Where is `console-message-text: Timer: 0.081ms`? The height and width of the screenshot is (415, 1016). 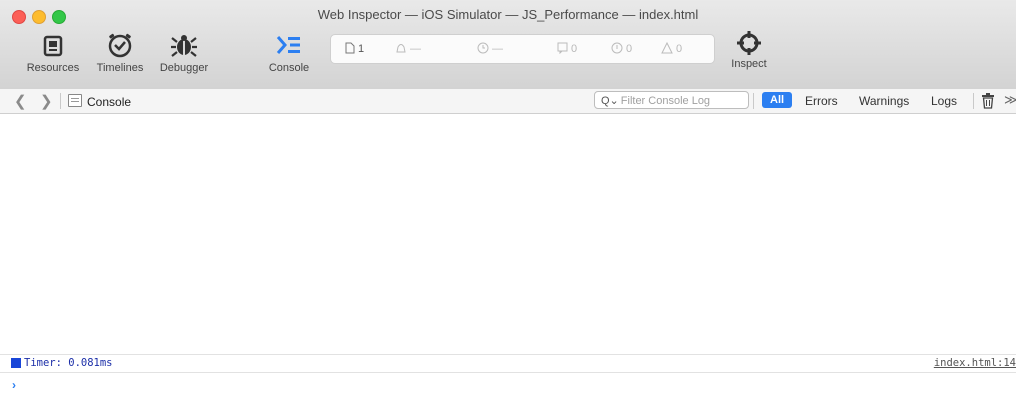 console-message-text: Timer: 0.081ms is located at coordinates (68, 363).